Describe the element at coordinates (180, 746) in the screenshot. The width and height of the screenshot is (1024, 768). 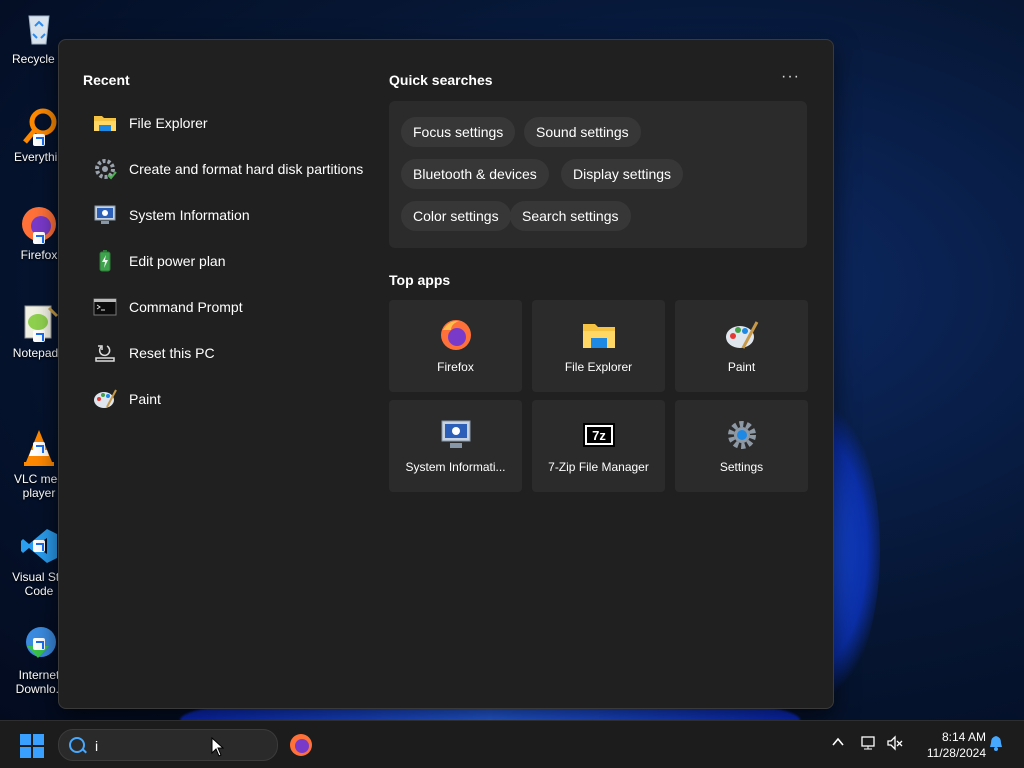
I see `search-input` at that location.